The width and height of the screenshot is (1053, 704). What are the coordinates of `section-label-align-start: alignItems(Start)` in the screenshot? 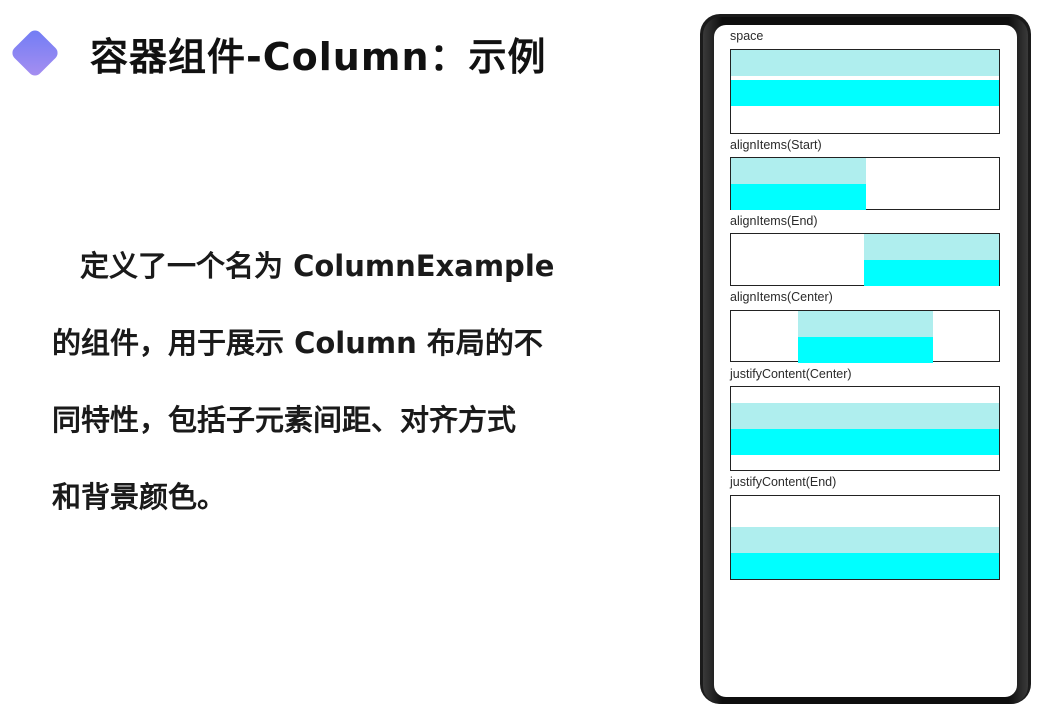 It's located at (776, 145).